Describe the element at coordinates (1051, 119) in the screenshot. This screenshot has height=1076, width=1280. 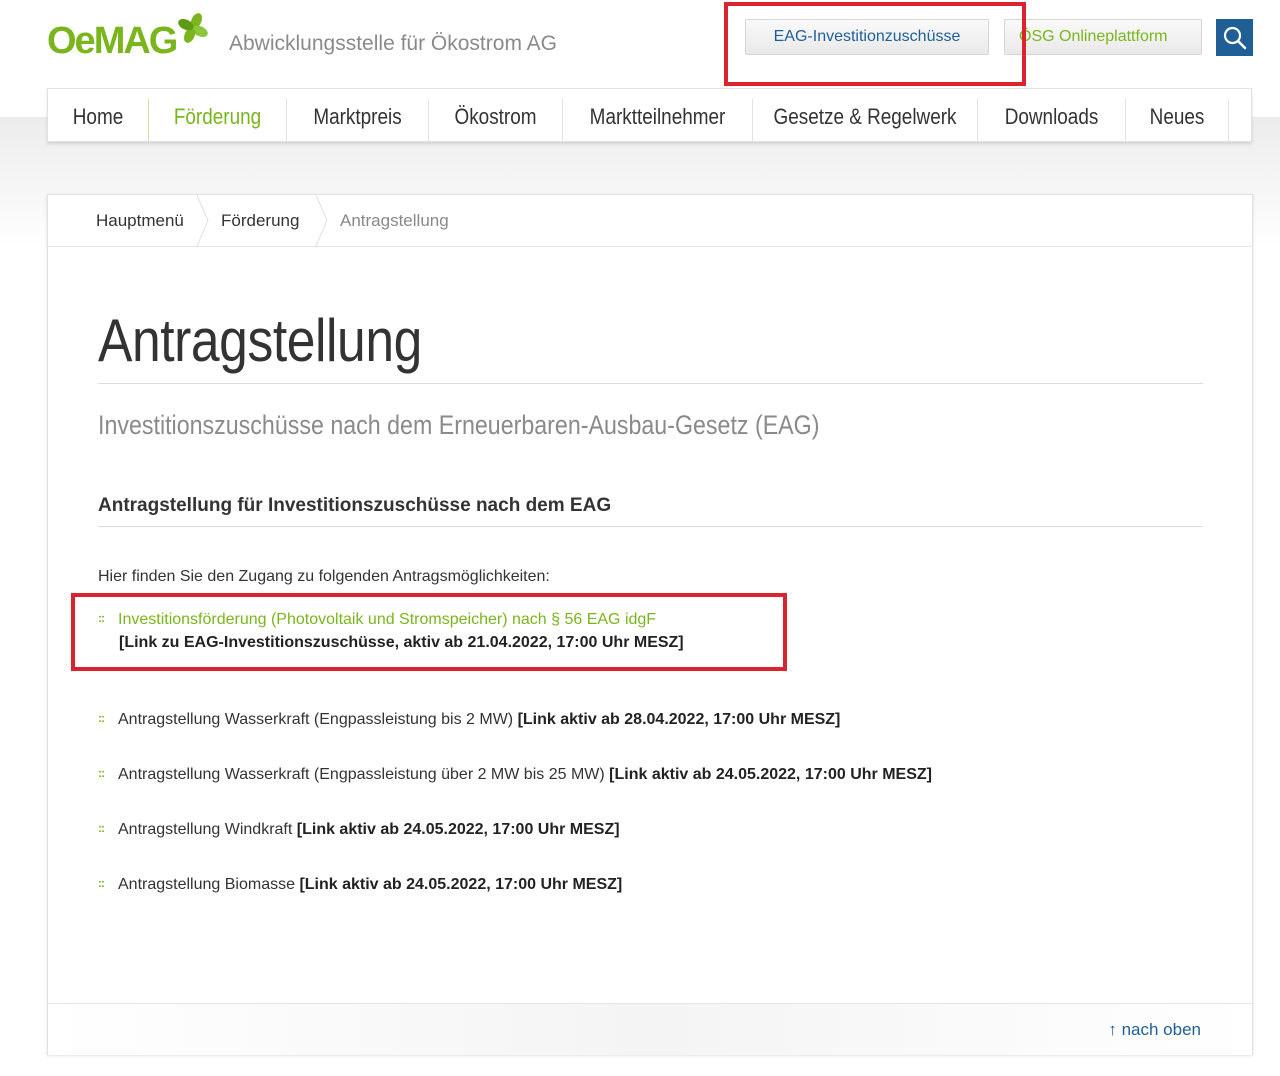
I see `nav-item-downloads: Downloads` at that location.